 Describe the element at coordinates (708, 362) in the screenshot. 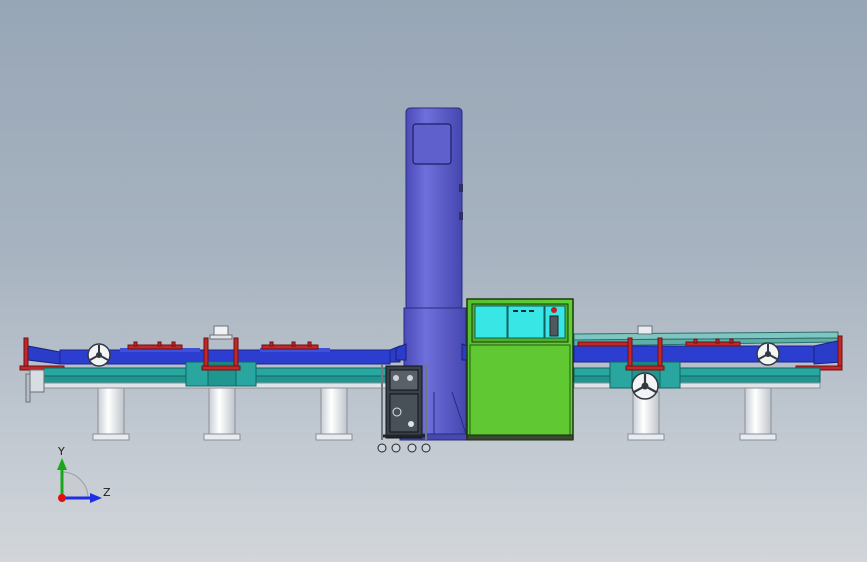

I see `right-arm` at that location.